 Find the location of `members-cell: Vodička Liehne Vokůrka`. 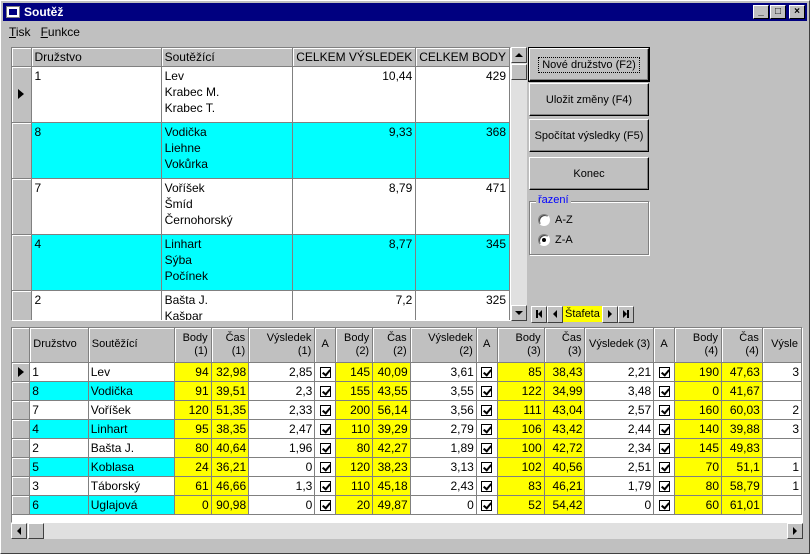

members-cell: Vodička Liehne Vokůrka is located at coordinates (227, 150).